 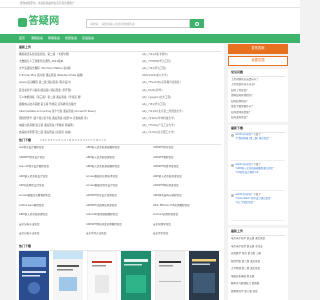 What do you see at coordinates (247, 246) in the screenshot?
I see `latest-item: 电力电子技术 第五版 王兆安` at bounding box center [247, 246].